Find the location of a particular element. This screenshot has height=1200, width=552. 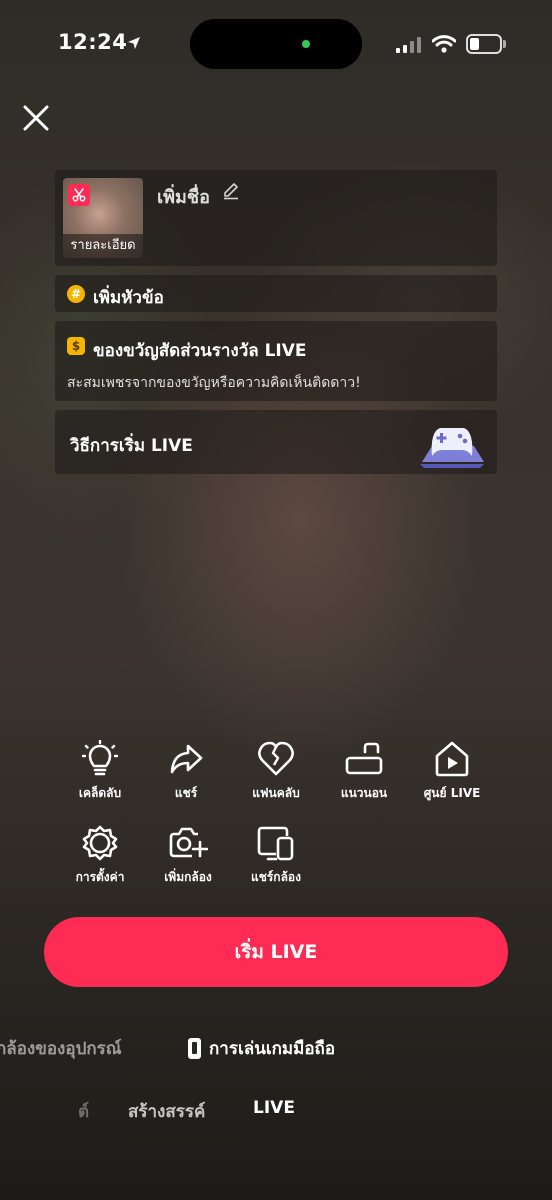

scissors-icon is located at coordinates (79, 195).